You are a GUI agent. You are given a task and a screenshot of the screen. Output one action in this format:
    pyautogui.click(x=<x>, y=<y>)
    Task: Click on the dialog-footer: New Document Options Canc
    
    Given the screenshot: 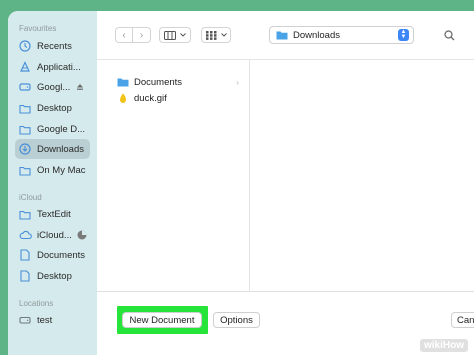 What is the action you would take?
    pyautogui.click(x=285, y=323)
    